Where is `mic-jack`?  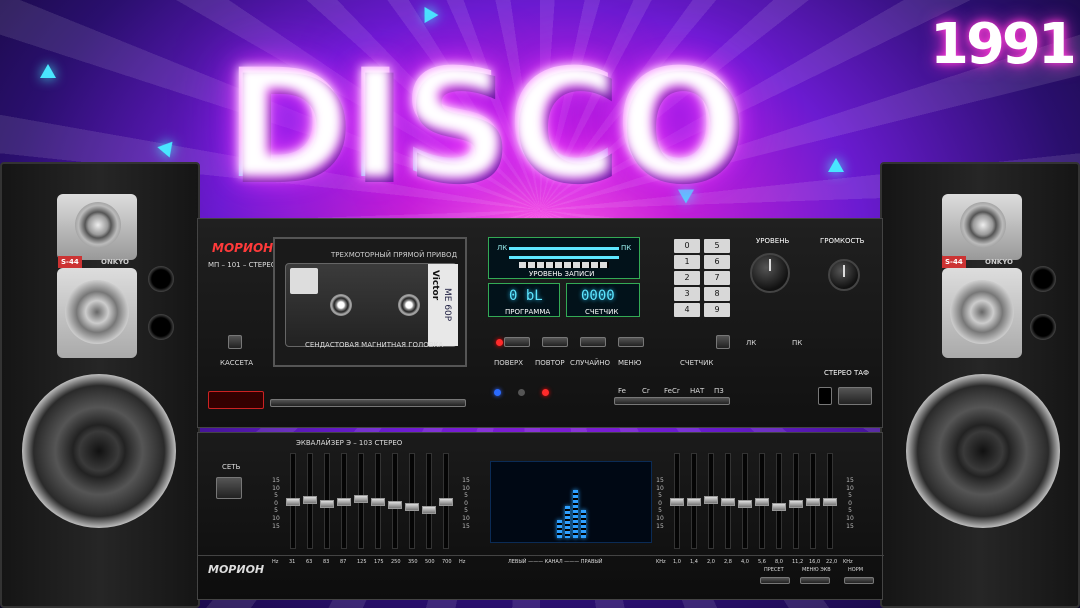 mic-jack is located at coordinates (825, 396).